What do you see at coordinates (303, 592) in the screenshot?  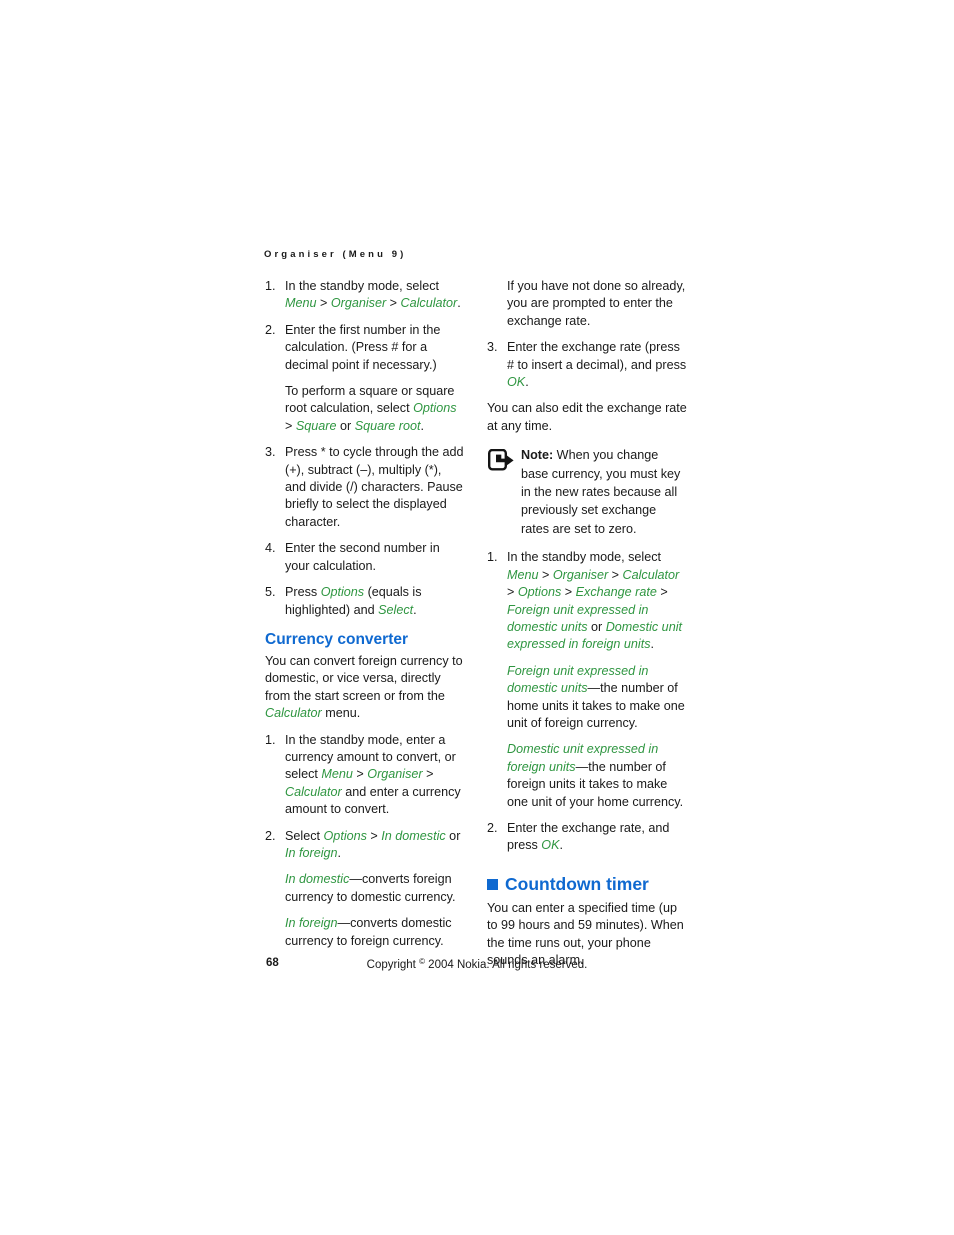 I see `text: Press` at bounding box center [303, 592].